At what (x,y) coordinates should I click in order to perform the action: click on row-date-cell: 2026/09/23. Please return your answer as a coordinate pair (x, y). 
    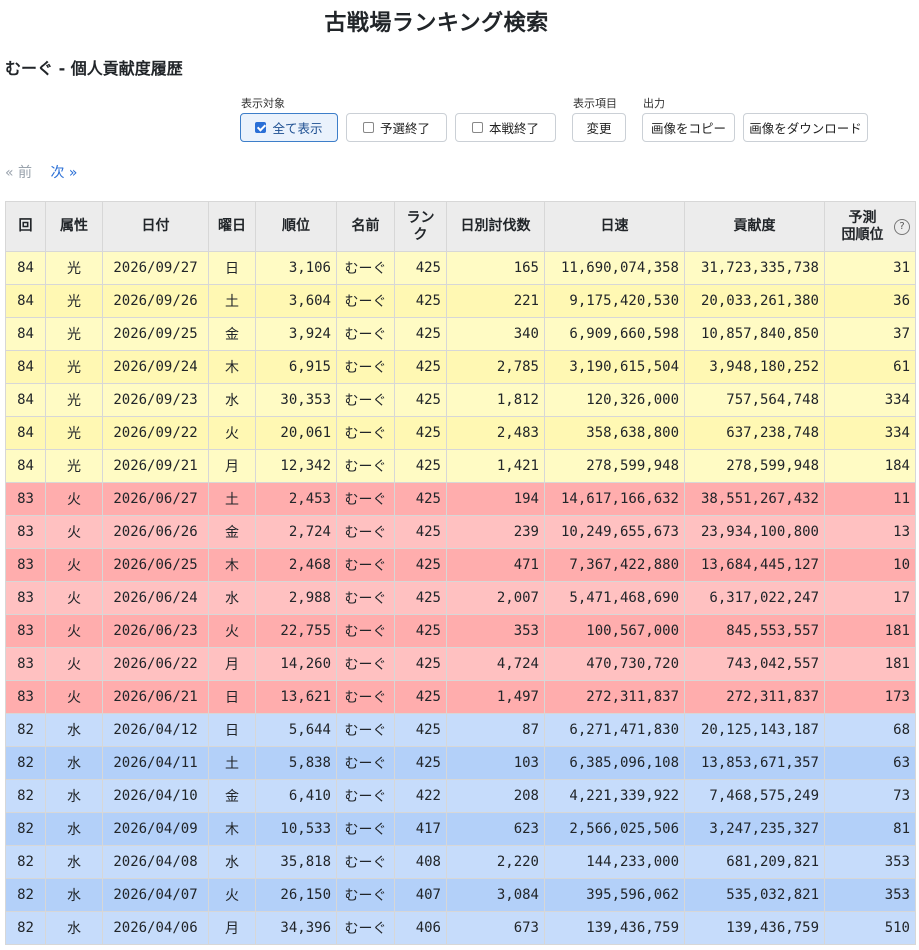
    Looking at the image, I should click on (155, 400).